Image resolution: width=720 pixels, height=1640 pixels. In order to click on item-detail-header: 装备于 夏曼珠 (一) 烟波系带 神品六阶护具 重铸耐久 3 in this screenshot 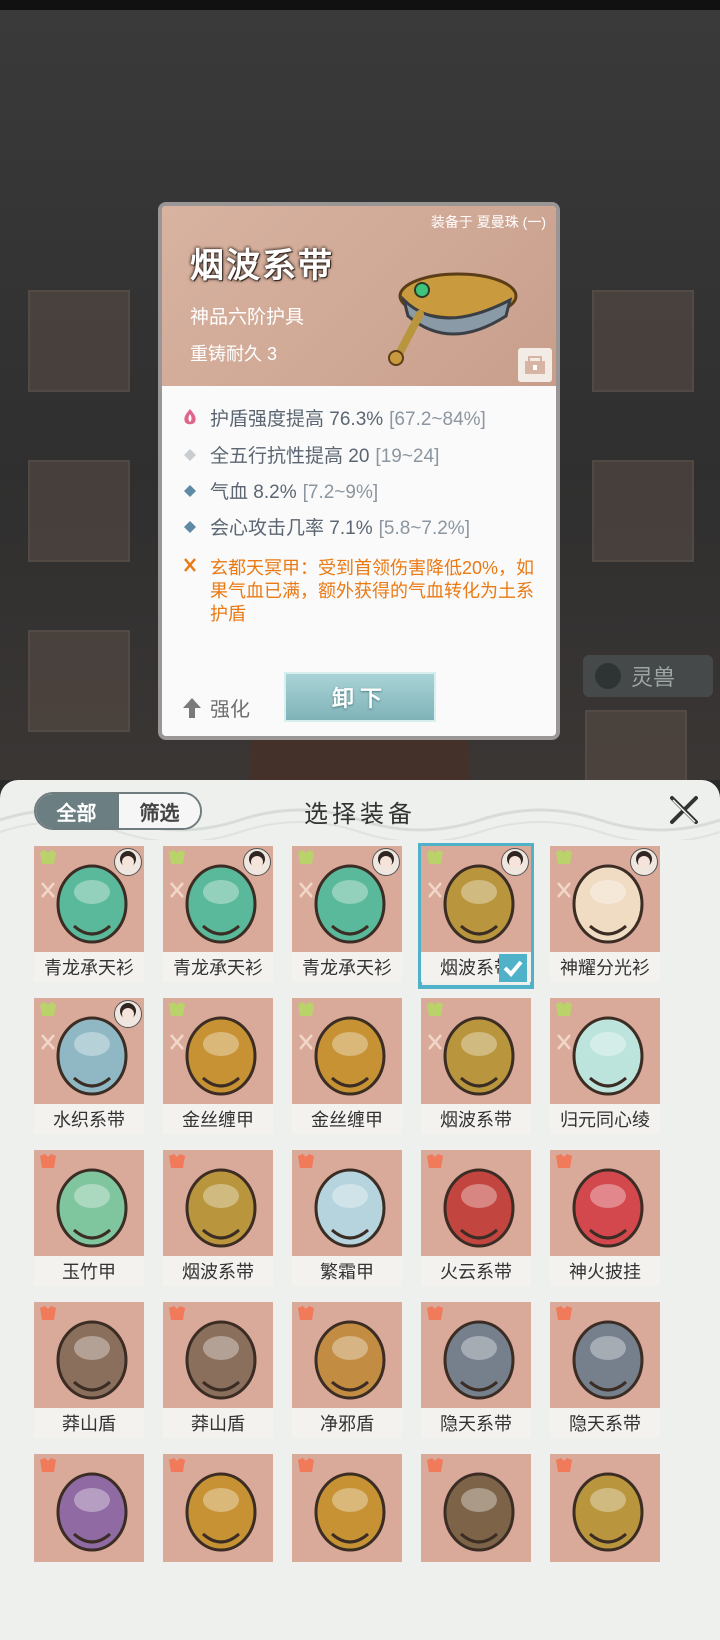, I will do `click(359, 296)`.